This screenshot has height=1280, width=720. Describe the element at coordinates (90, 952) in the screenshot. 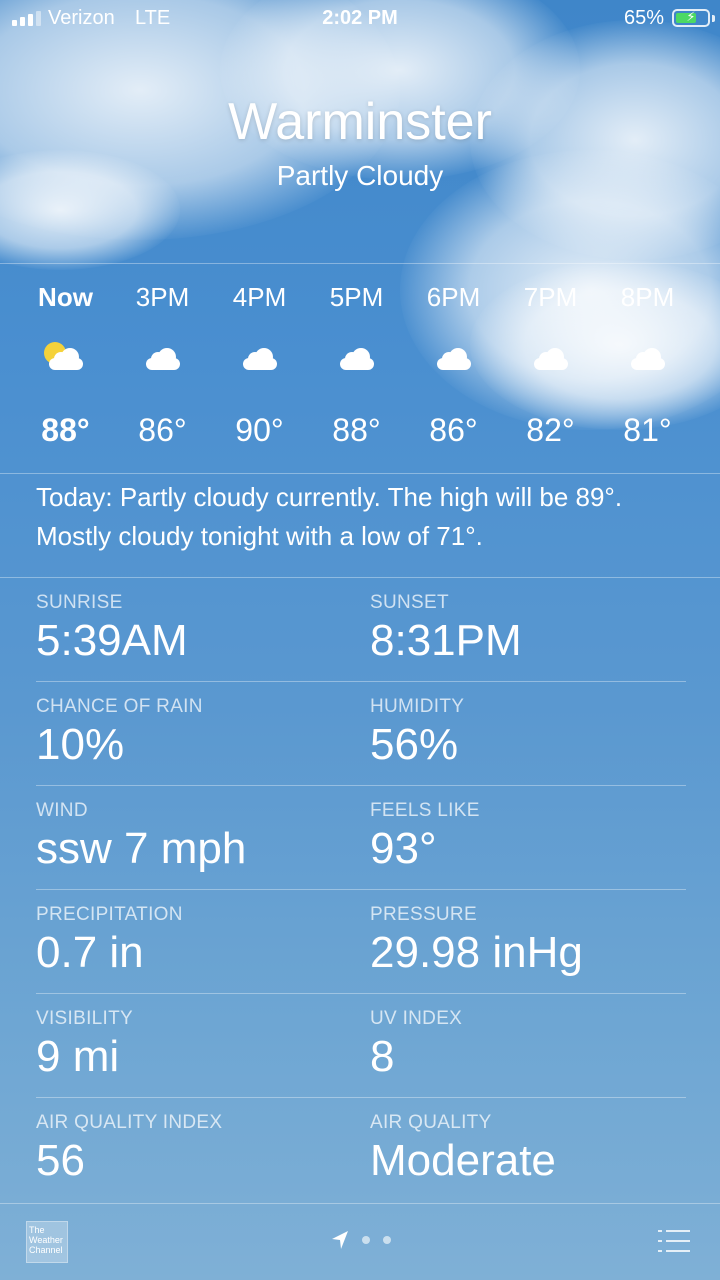

I see `detail-value: 0.7 in` at that location.